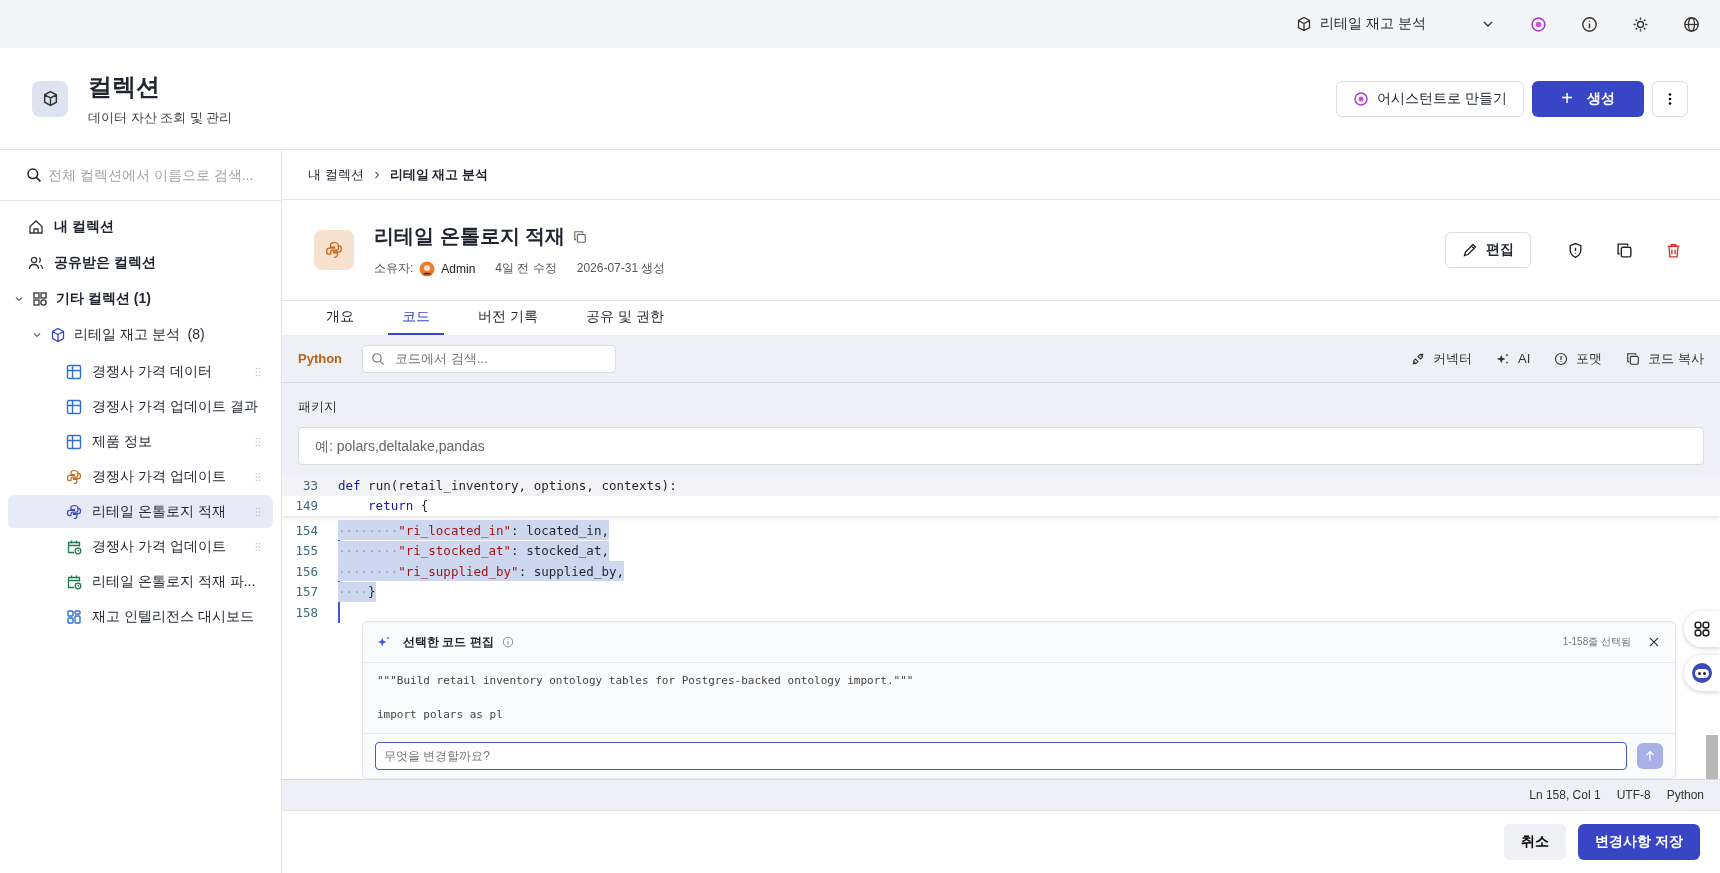  Describe the element at coordinates (1575, 250) in the screenshot. I see `shield-icon` at that location.